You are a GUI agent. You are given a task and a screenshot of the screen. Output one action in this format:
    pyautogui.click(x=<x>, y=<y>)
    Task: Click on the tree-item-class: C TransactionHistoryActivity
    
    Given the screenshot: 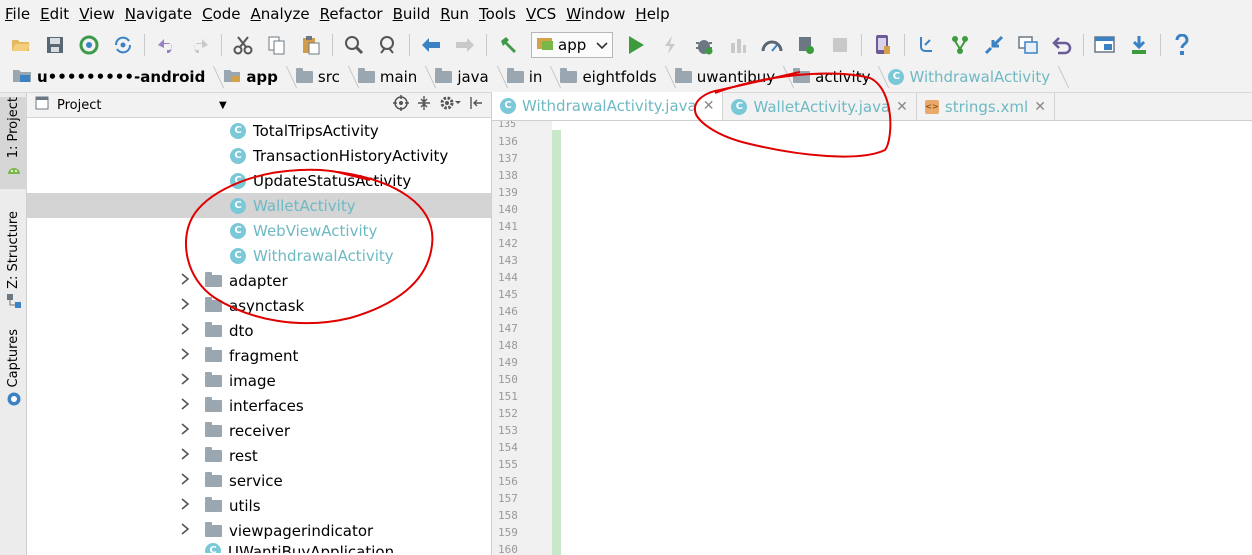 What is the action you would take?
    pyautogui.click(x=259, y=155)
    